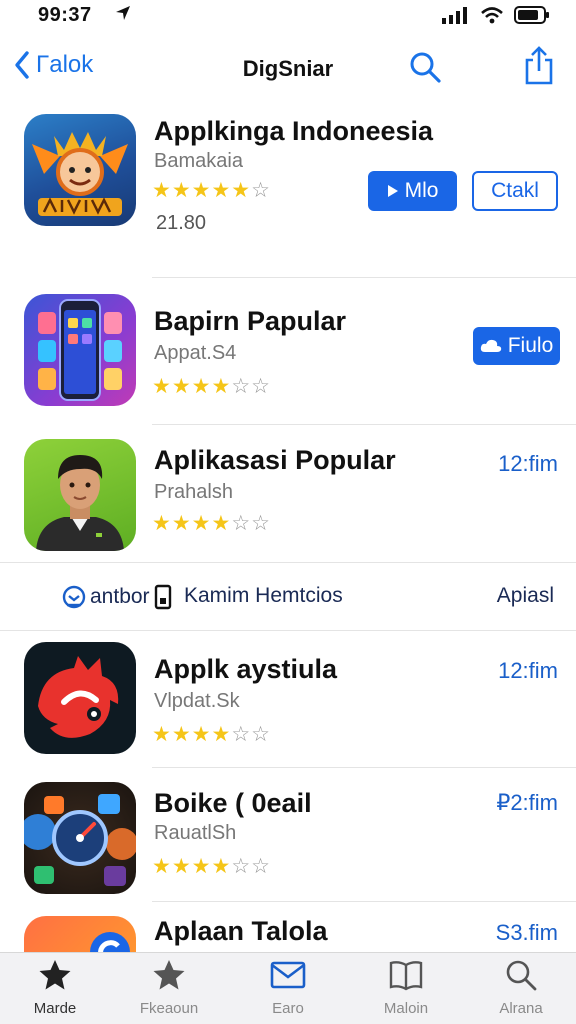 The image size is (576, 1024). Describe the element at coordinates (392, 191) in the screenshot. I see `play-icon` at that location.